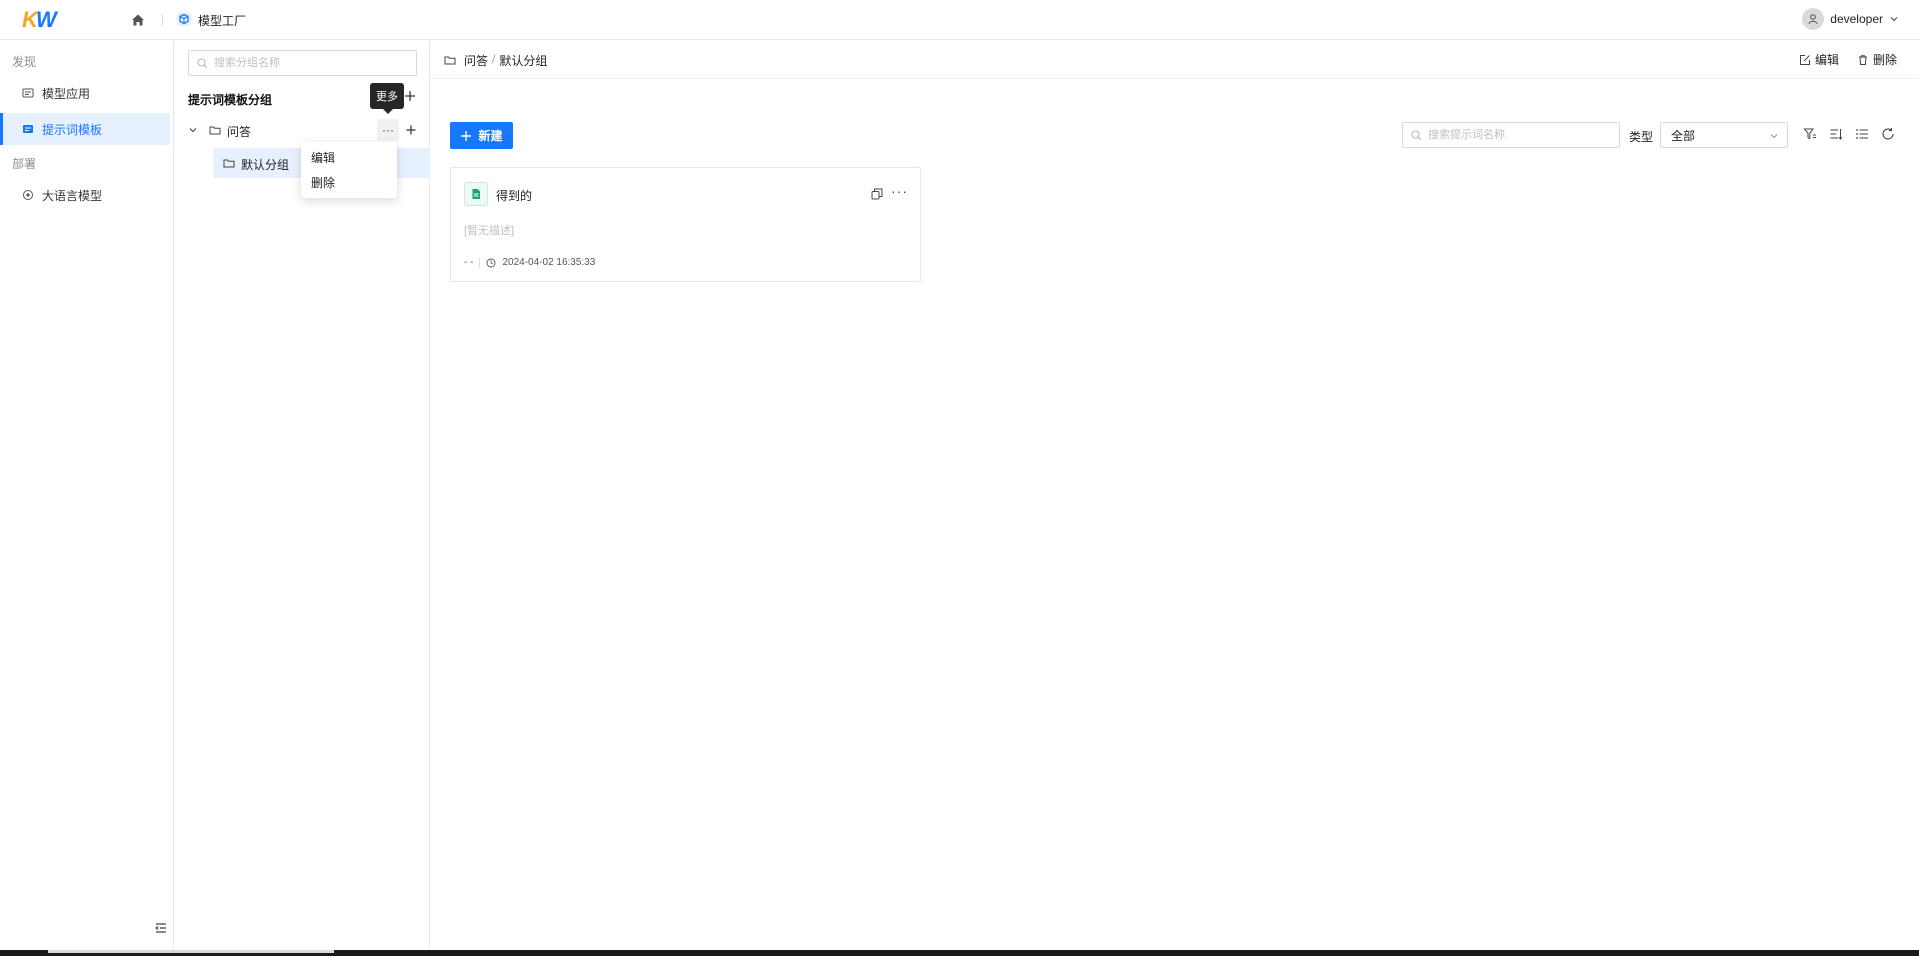 Image resolution: width=1919 pixels, height=956 pixels. I want to click on document-icon, so click(476, 194).